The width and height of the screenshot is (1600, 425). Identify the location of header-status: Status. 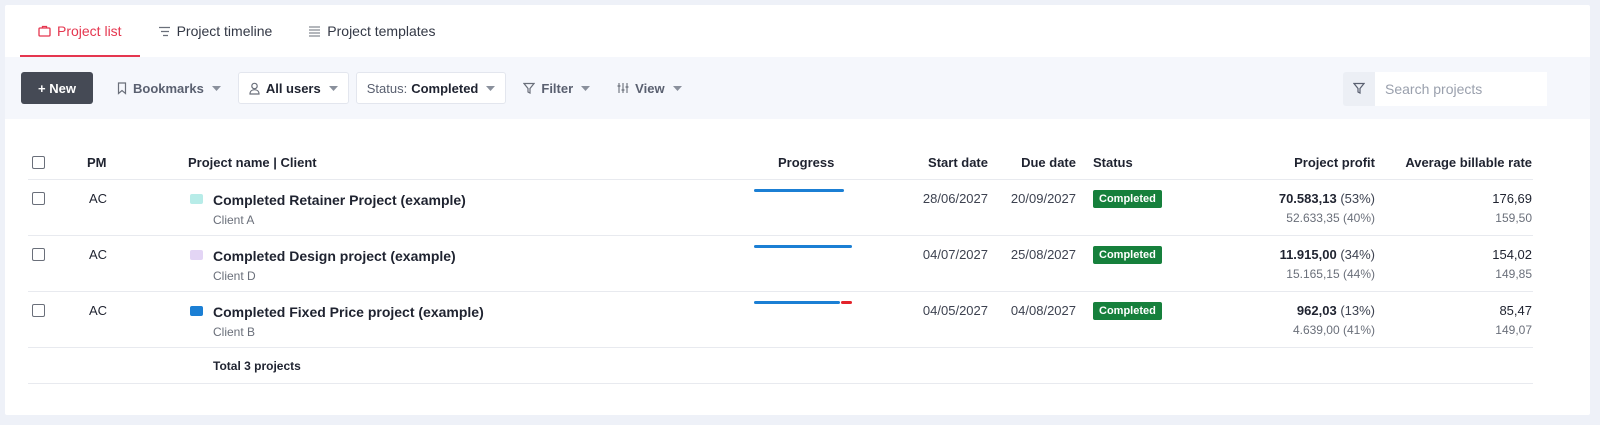
(1113, 162).